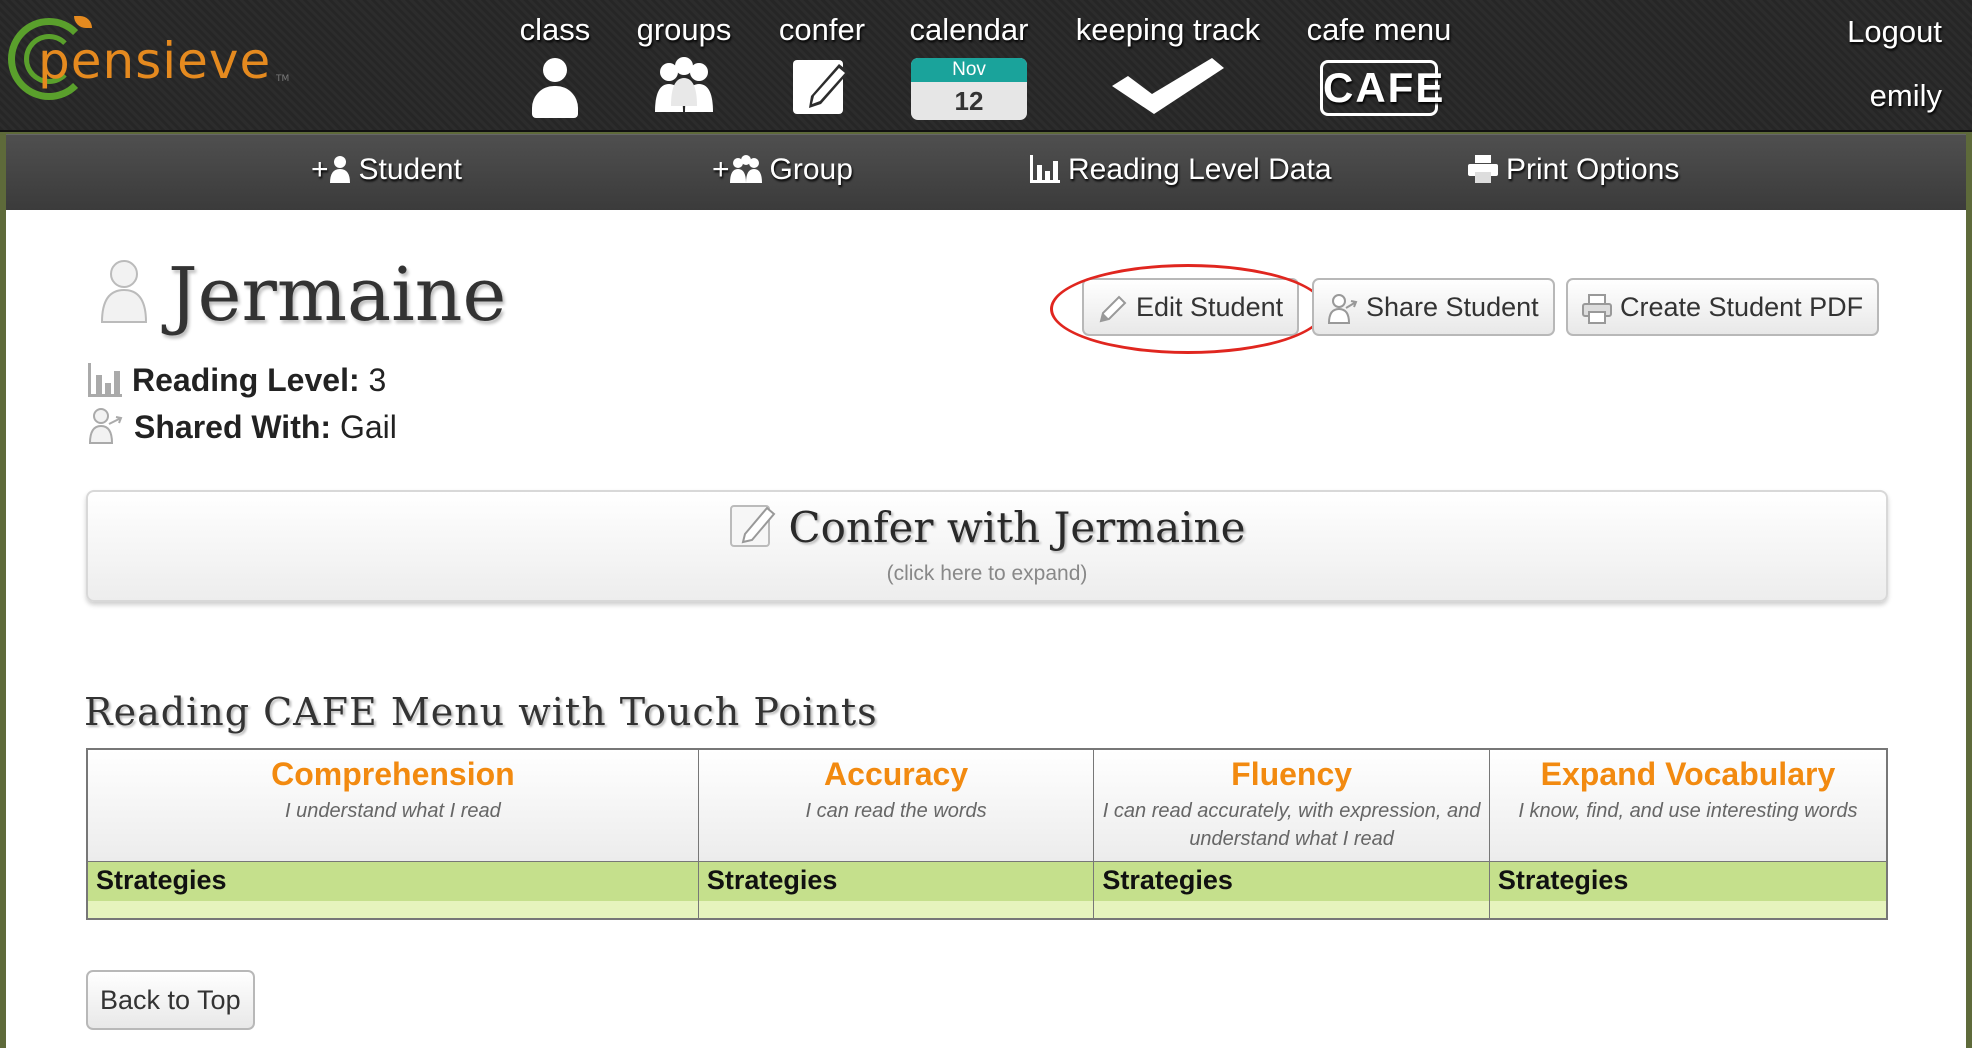 Image resolution: width=1972 pixels, height=1048 pixels. I want to click on nav-class: class, so click(555, 64).